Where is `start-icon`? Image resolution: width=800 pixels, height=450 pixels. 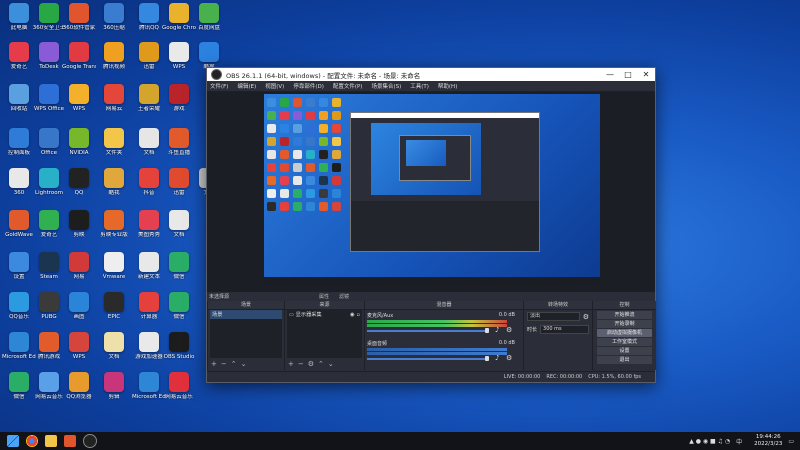 start-icon is located at coordinates (13, 441).